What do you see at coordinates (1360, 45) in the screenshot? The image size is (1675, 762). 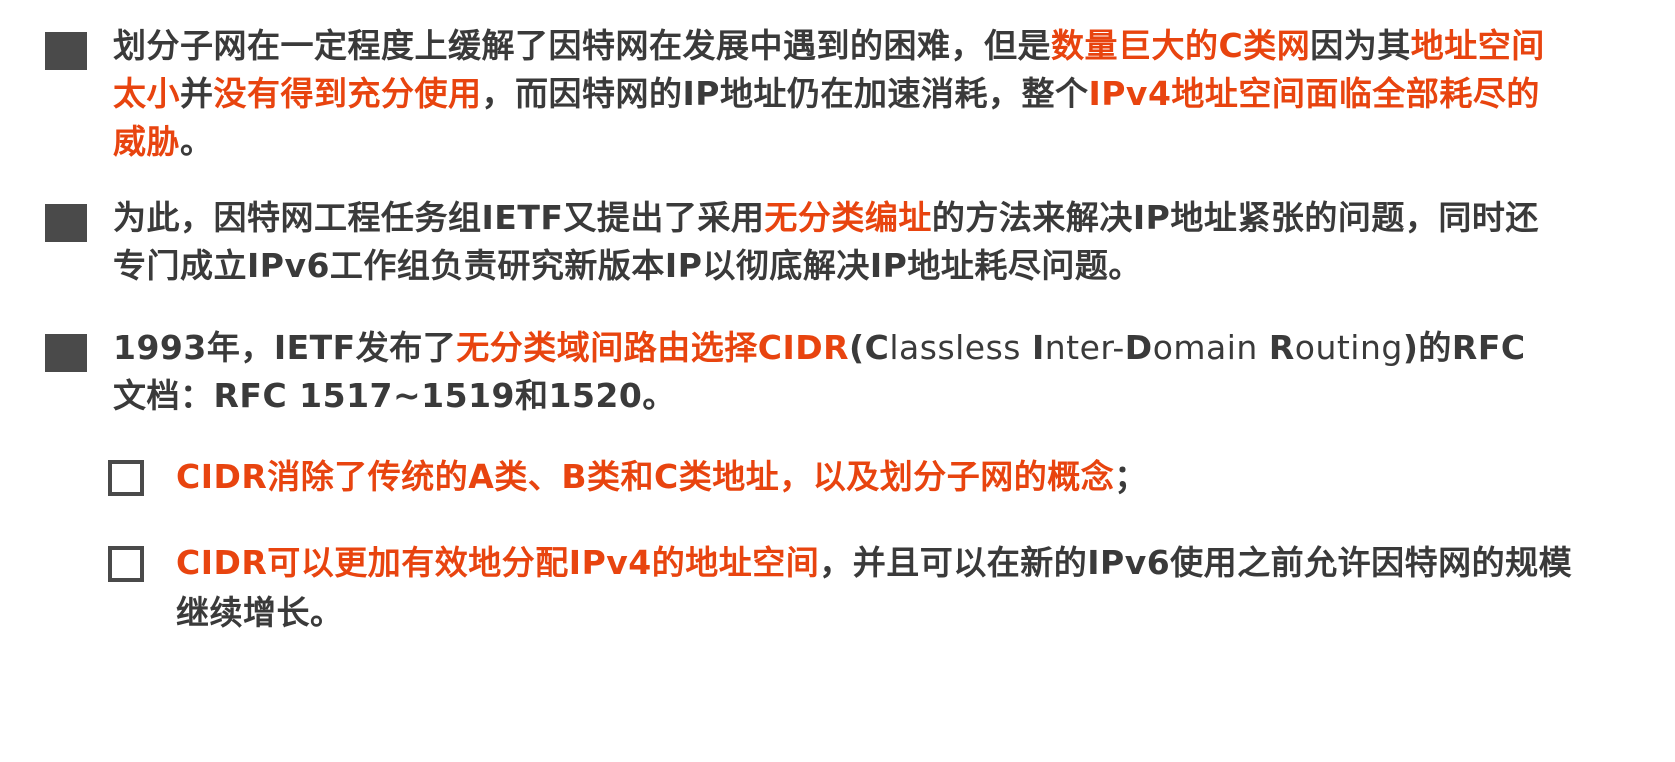 I see `body-text: 因为其` at bounding box center [1360, 45].